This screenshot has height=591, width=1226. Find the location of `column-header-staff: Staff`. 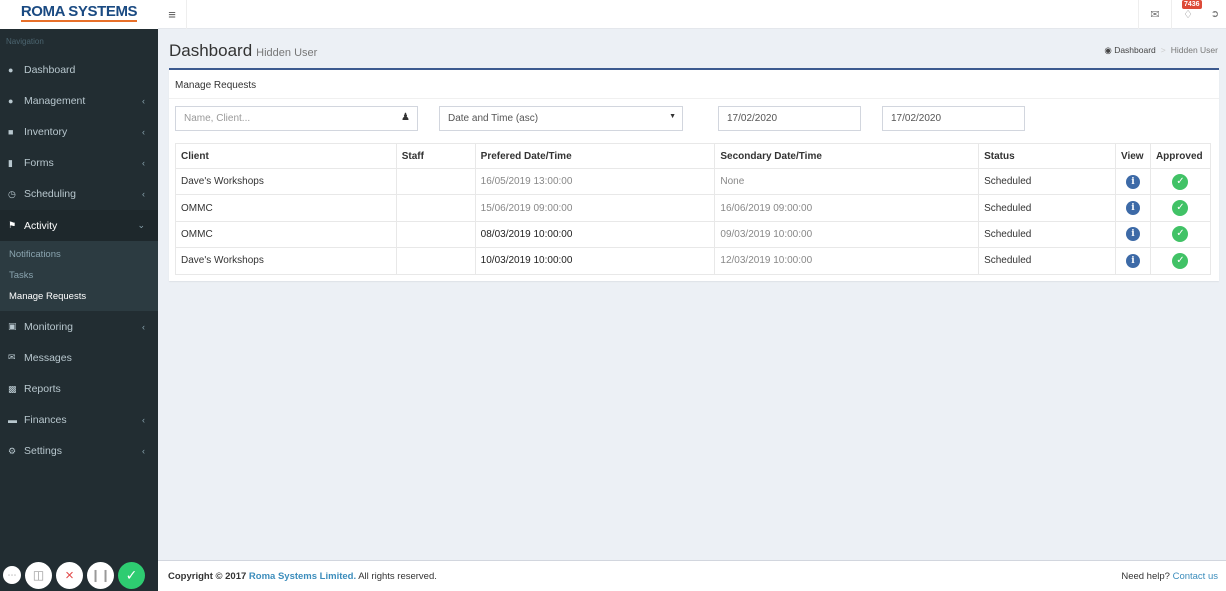

column-header-staff: Staff is located at coordinates (435, 156).